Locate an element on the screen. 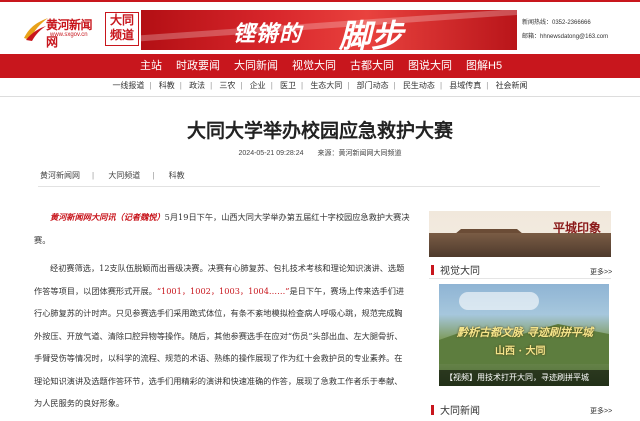 The image size is (640, 421). subnav-item: 部门动态 is located at coordinates (373, 85).